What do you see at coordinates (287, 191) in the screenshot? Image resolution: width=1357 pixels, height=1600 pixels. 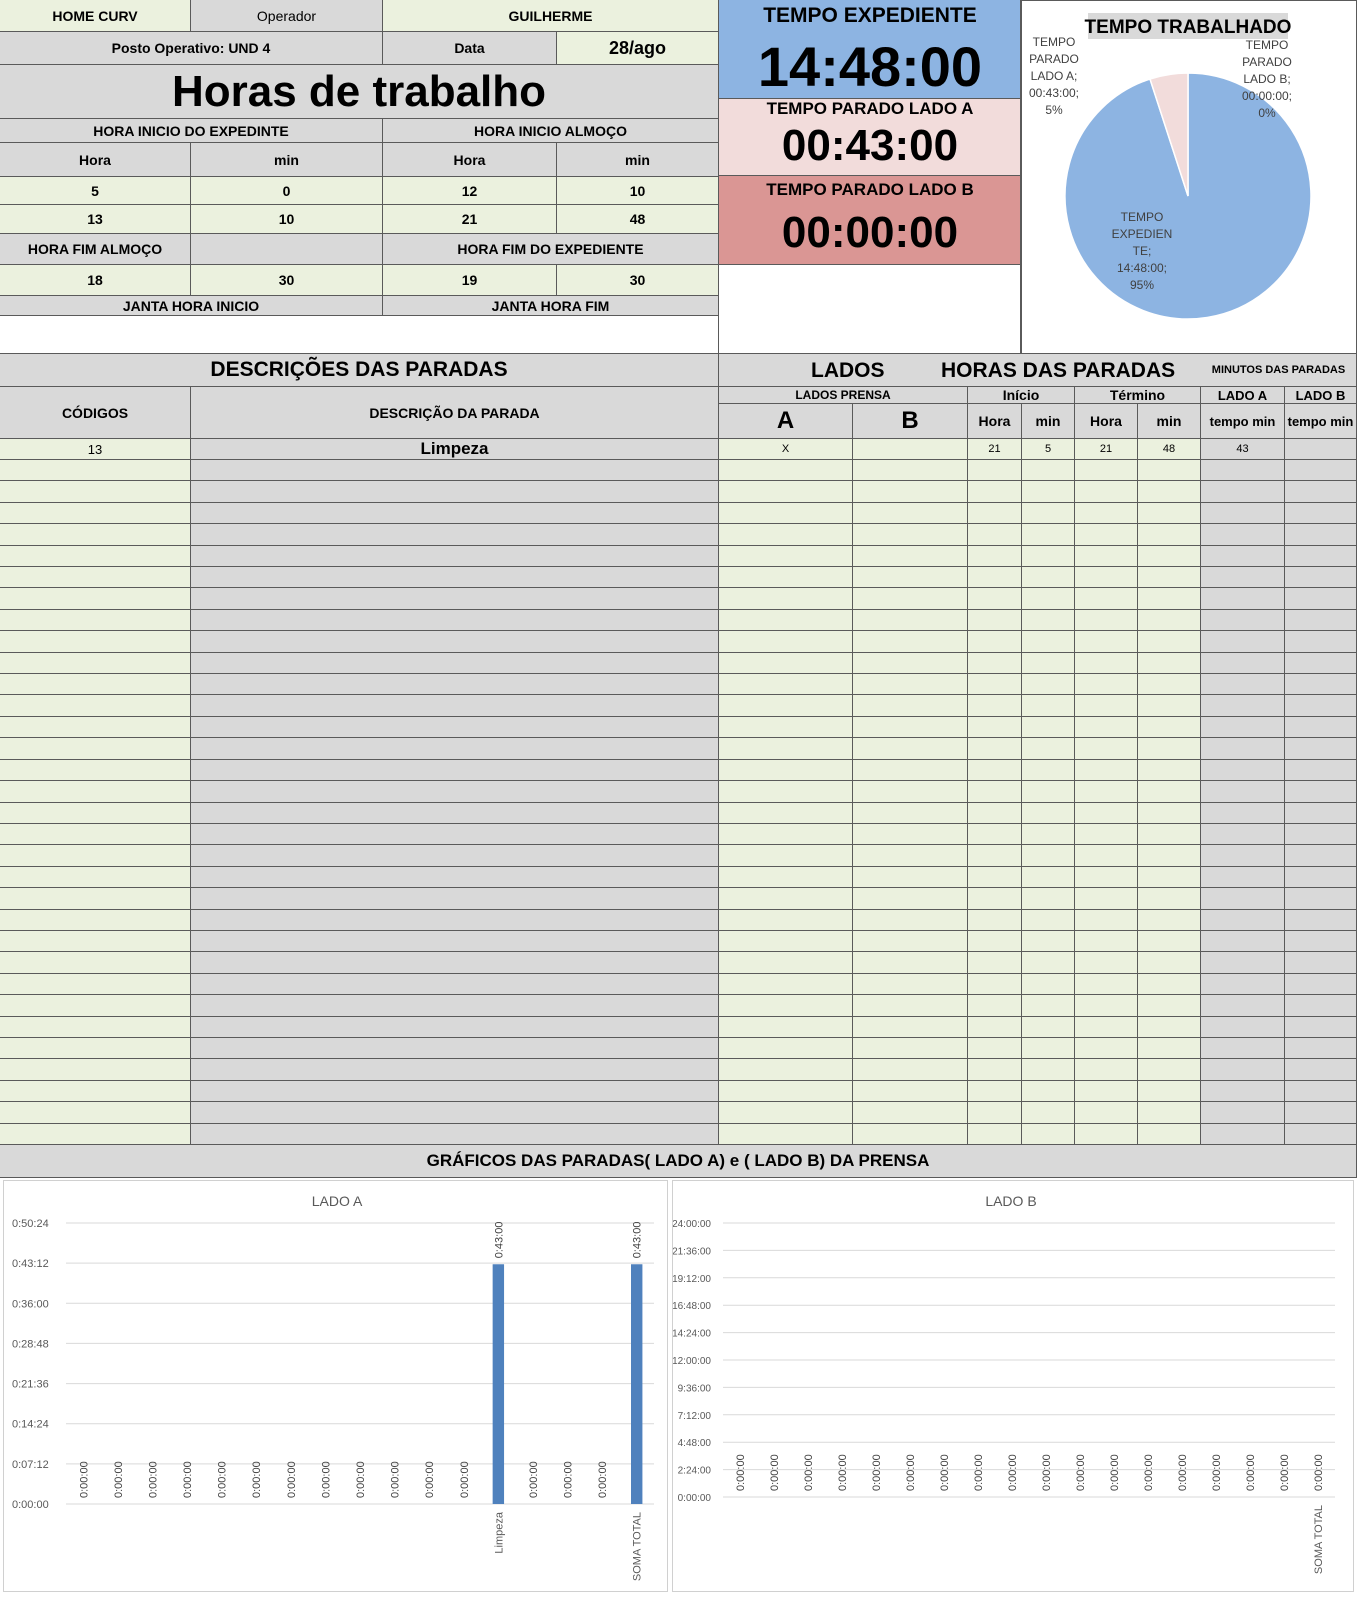 I see `time-cell: 0` at bounding box center [287, 191].